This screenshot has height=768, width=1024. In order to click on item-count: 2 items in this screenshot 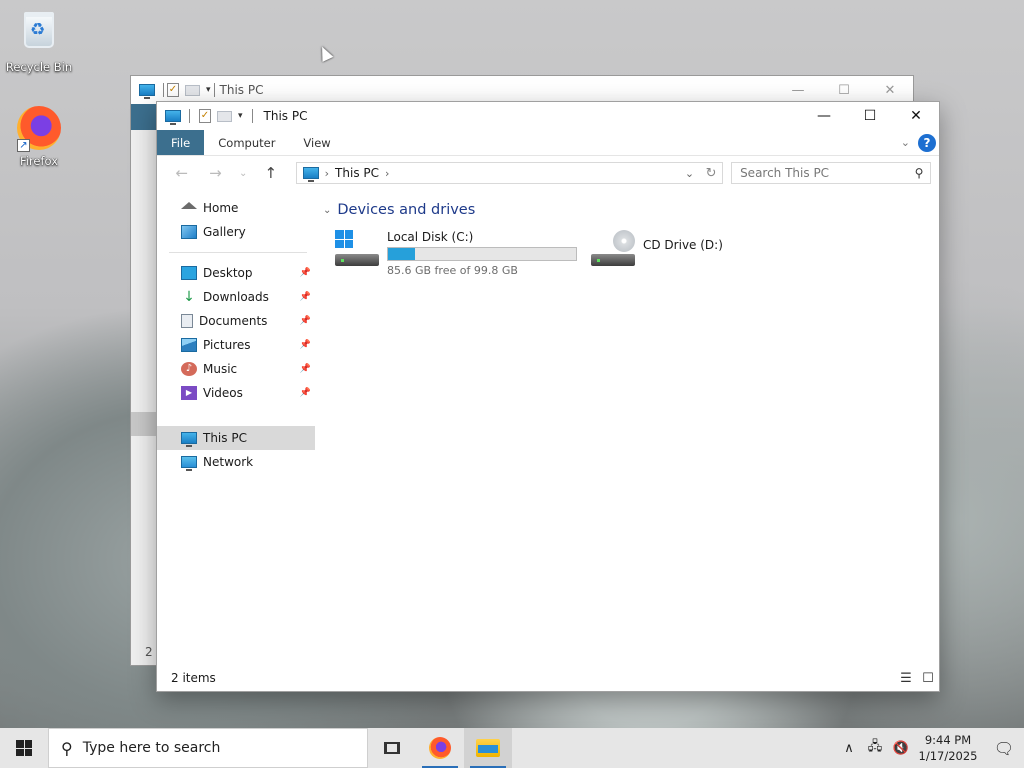, I will do `click(193, 678)`.